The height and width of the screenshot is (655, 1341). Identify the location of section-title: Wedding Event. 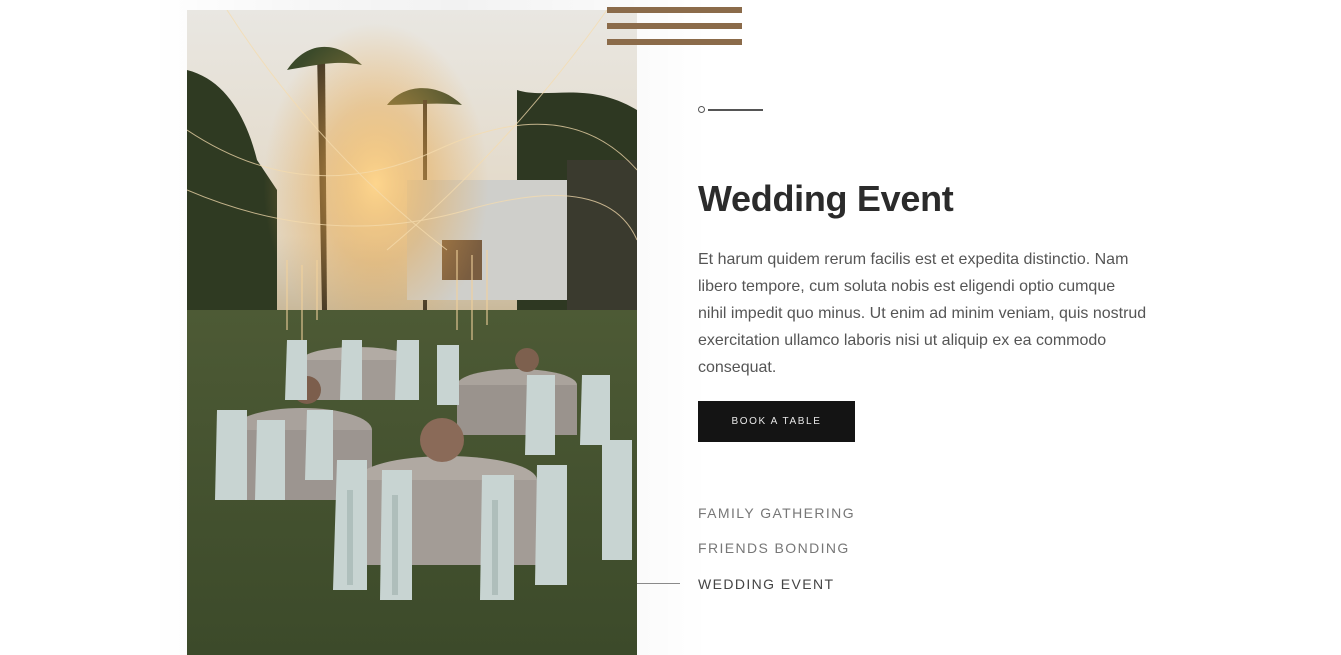
(826, 198).